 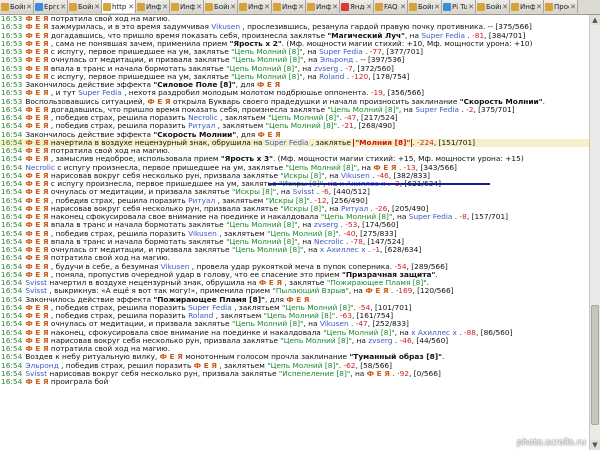 I want to click on browser-tab: Прос✕, so click(x=561, y=6).